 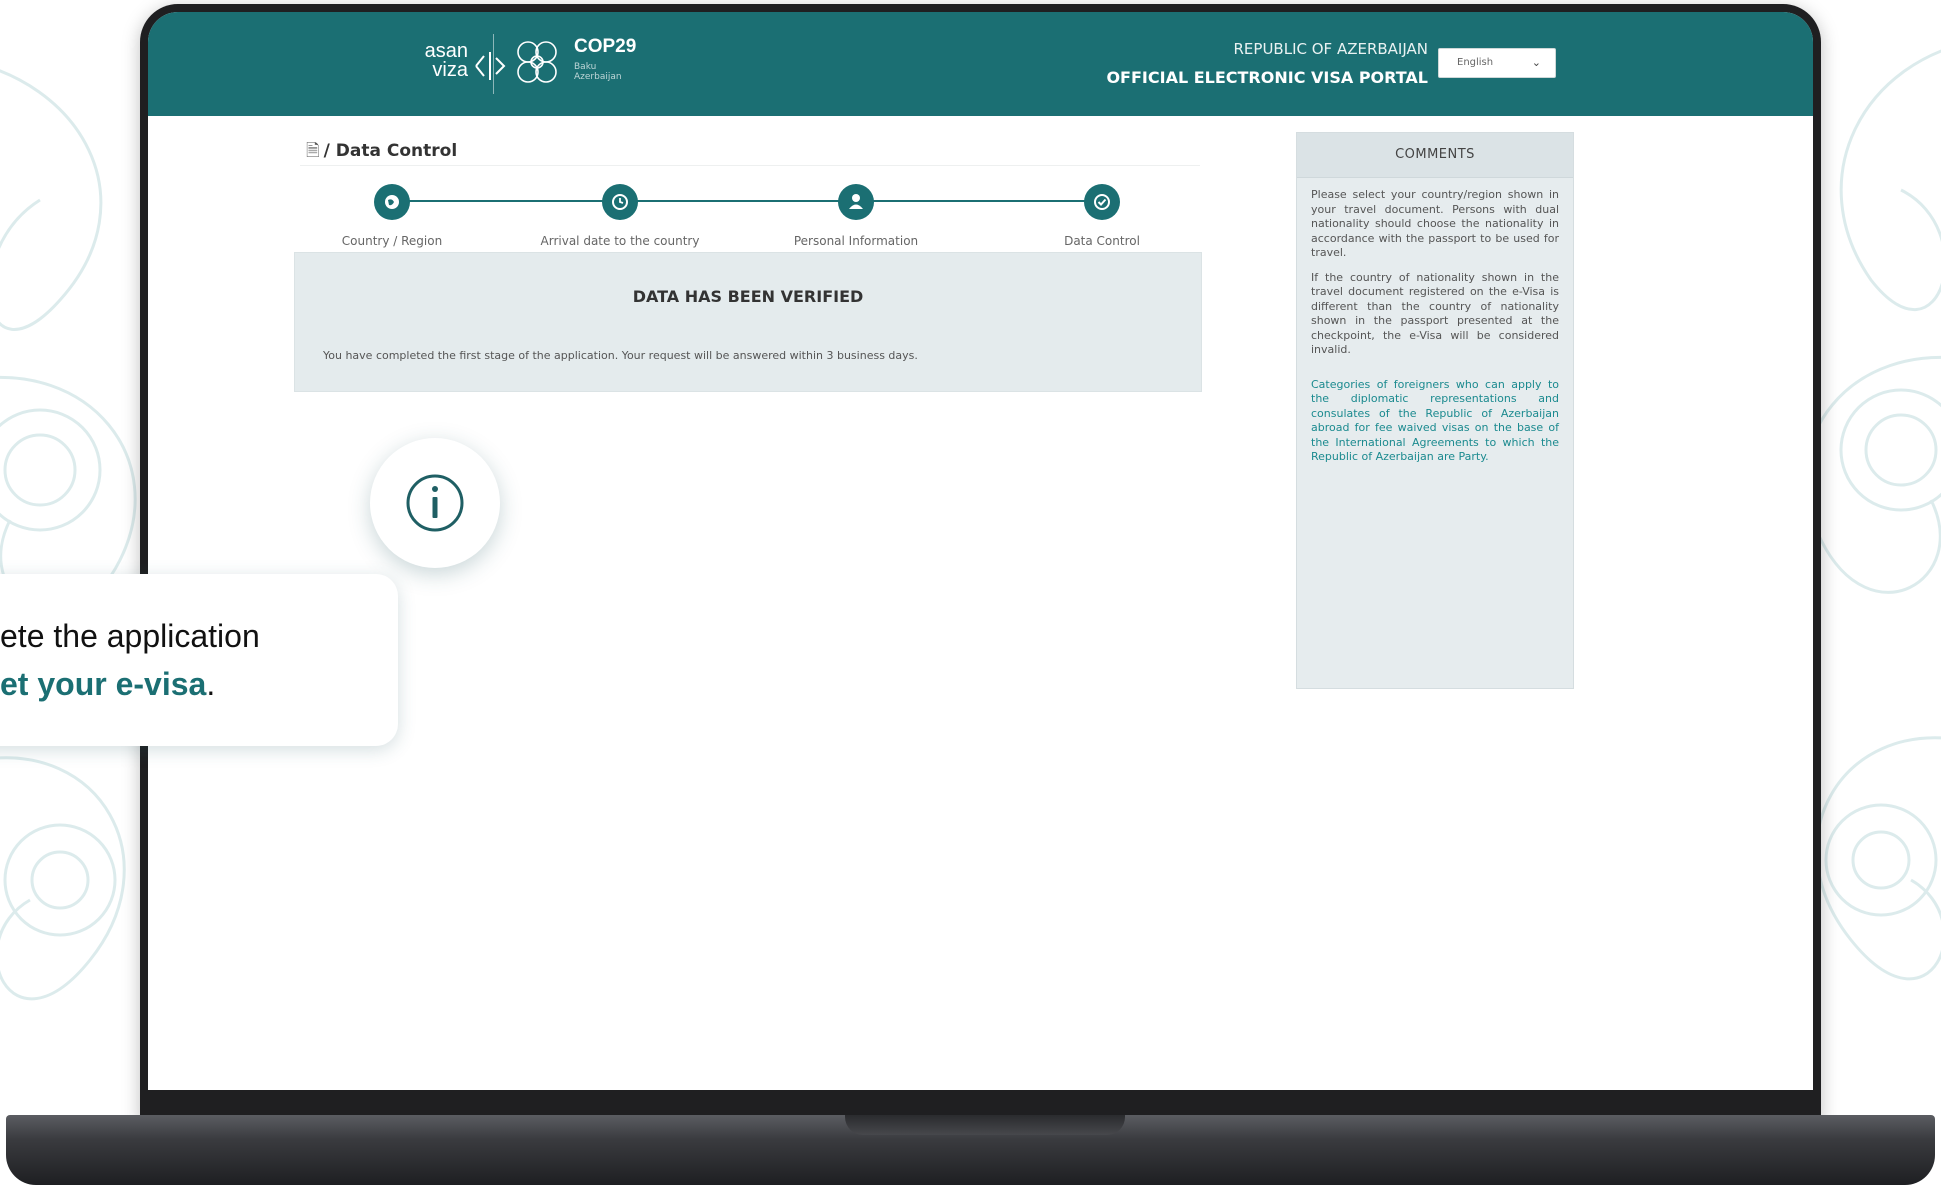 I want to click on verified-title: DATA HAS BEEN VERIFIED, so click(x=748, y=296).